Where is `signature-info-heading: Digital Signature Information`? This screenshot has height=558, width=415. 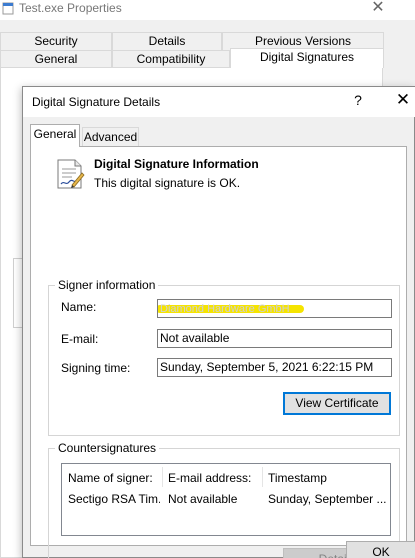 signature-info-heading: Digital Signature Information is located at coordinates (176, 164).